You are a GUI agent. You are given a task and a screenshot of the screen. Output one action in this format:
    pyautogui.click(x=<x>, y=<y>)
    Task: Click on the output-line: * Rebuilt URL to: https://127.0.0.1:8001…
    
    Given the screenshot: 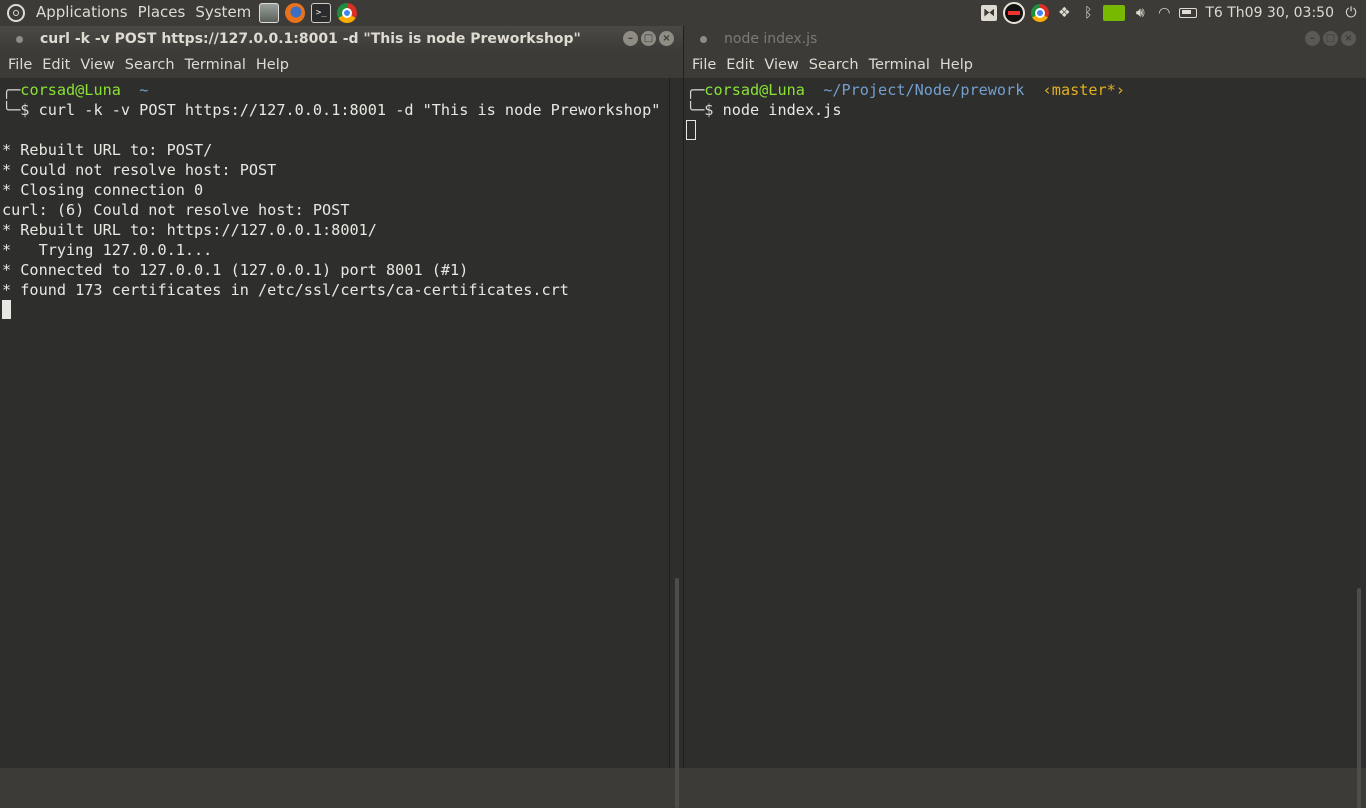 What is the action you would take?
    pyautogui.click(x=189, y=230)
    